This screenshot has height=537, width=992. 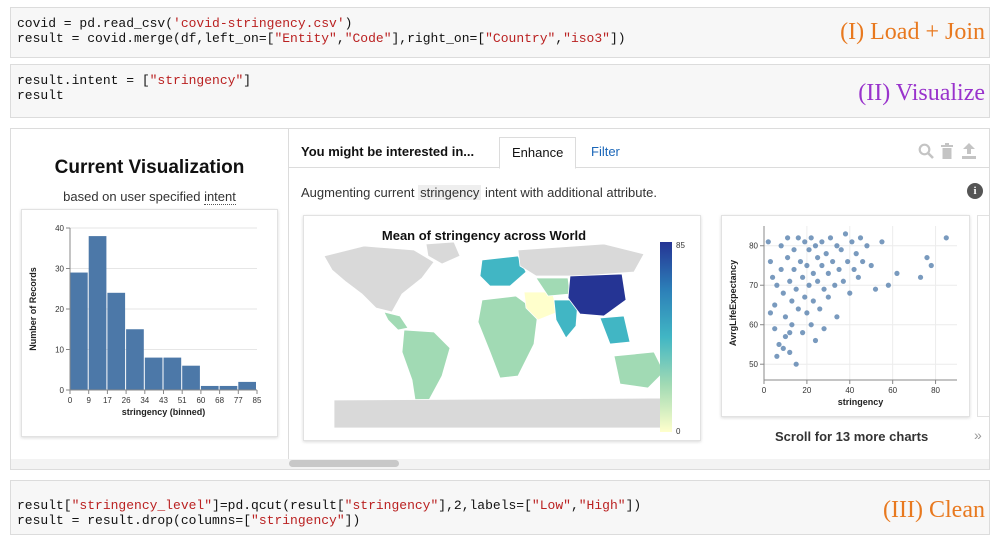 What do you see at coordinates (220, 197) in the screenshot?
I see `intent-term: intent` at bounding box center [220, 197].